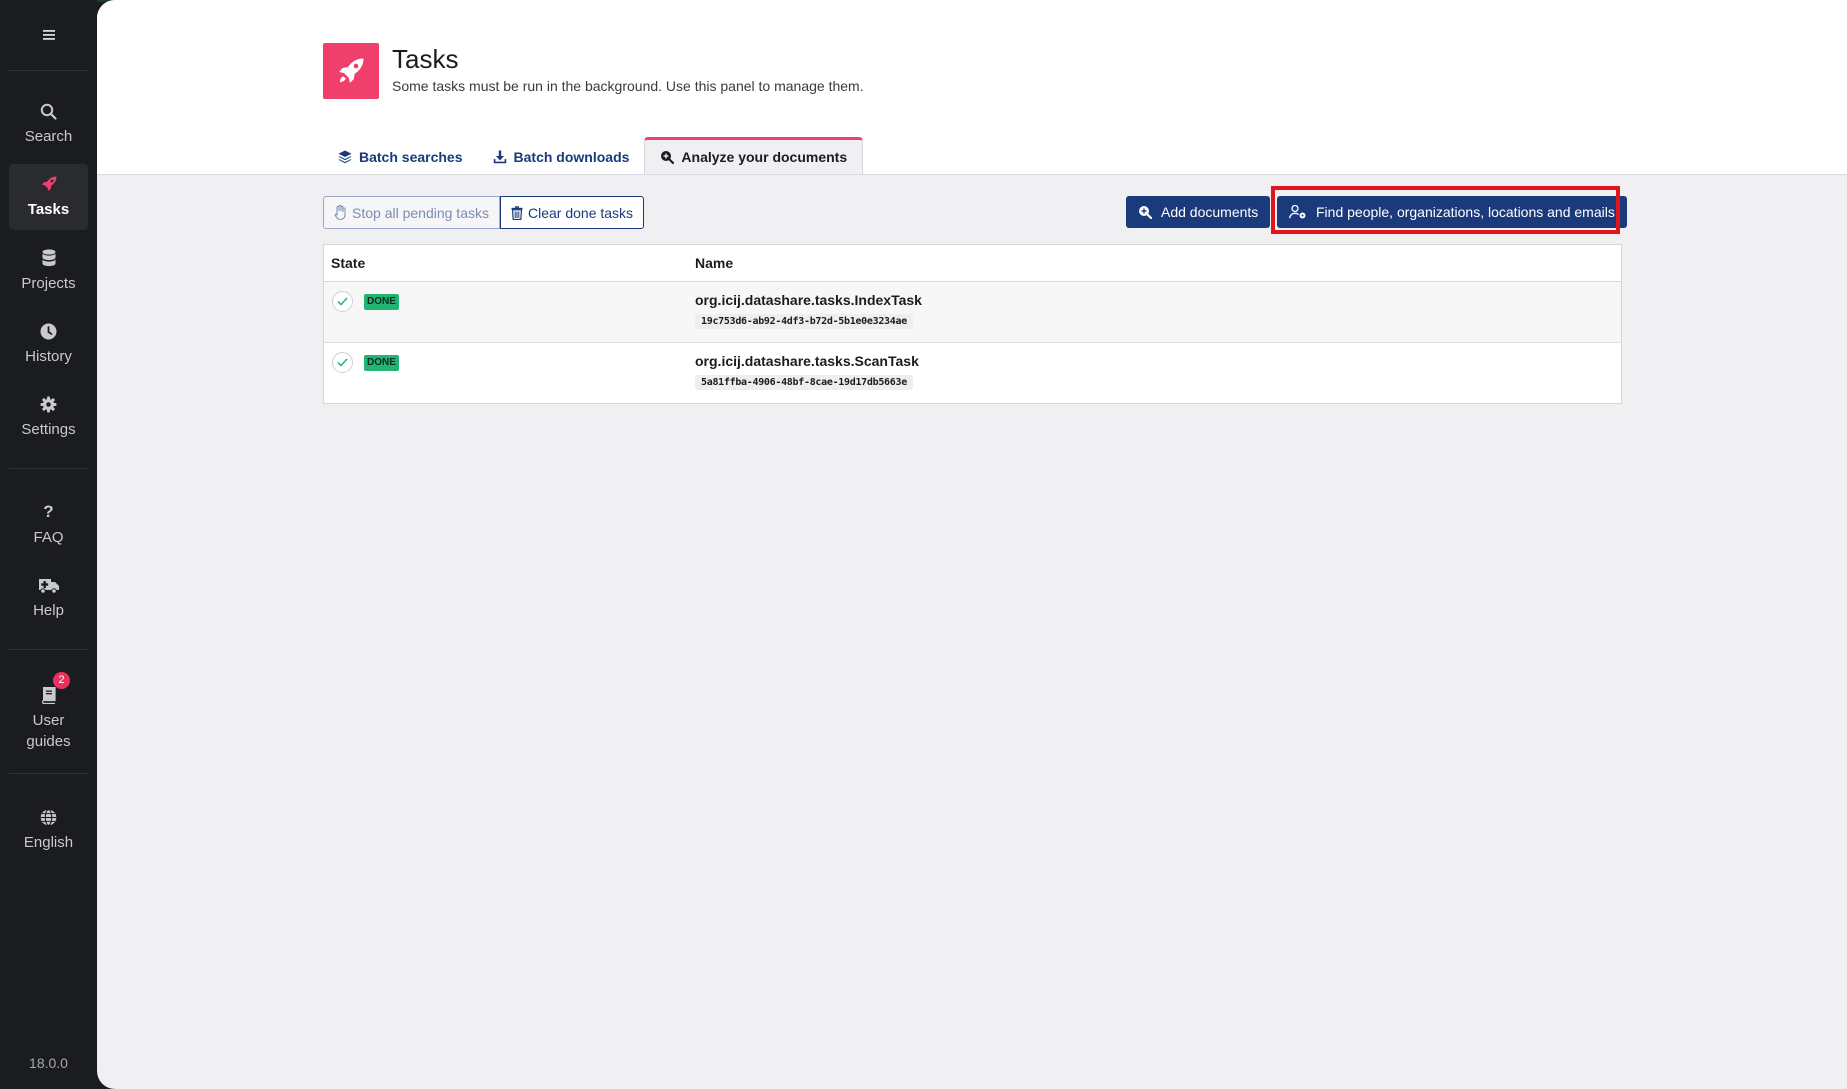 This screenshot has height=1089, width=1847. Describe the element at coordinates (571, 157) in the screenshot. I see `tab-label: Batch downloads` at that location.